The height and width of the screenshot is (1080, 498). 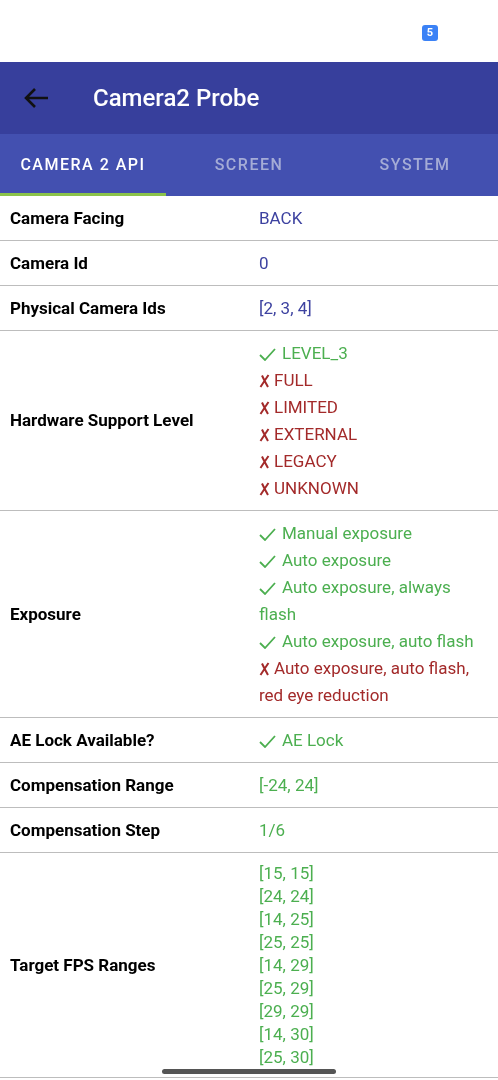 I want to click on property-value: 0, so click(x=264, y=263).